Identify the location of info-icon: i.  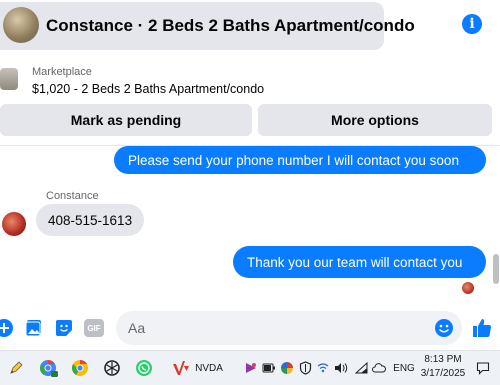
(472, 24).